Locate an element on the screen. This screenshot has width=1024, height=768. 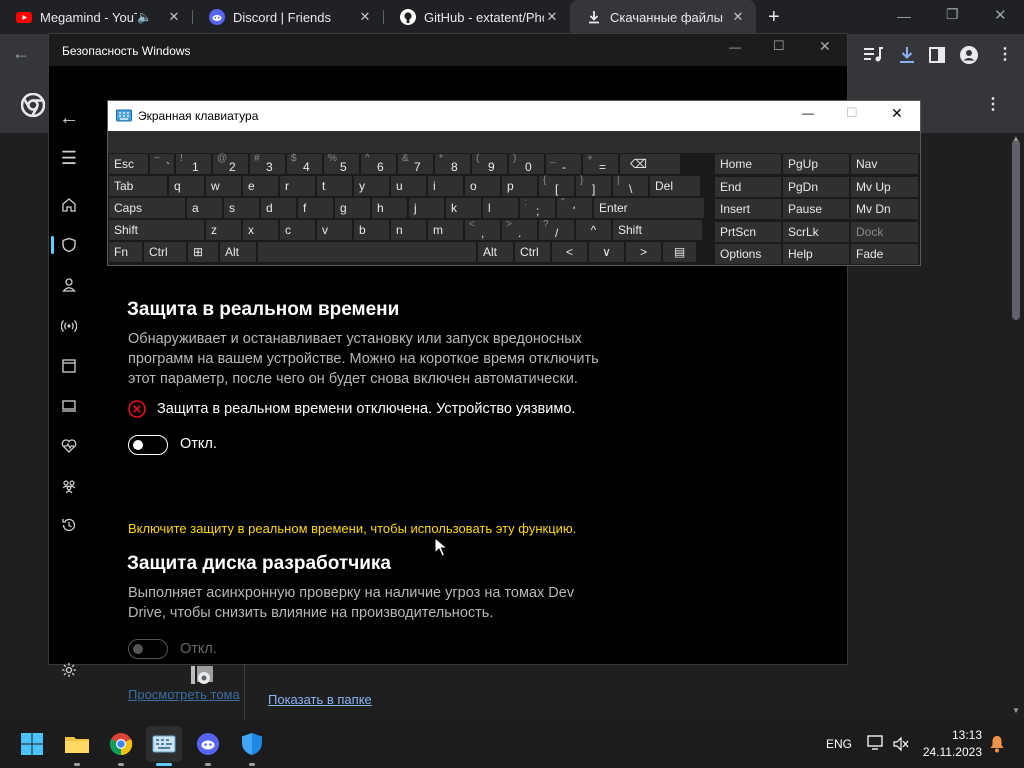
audio-icon: 🔈 is located at coordinates (144, 17).